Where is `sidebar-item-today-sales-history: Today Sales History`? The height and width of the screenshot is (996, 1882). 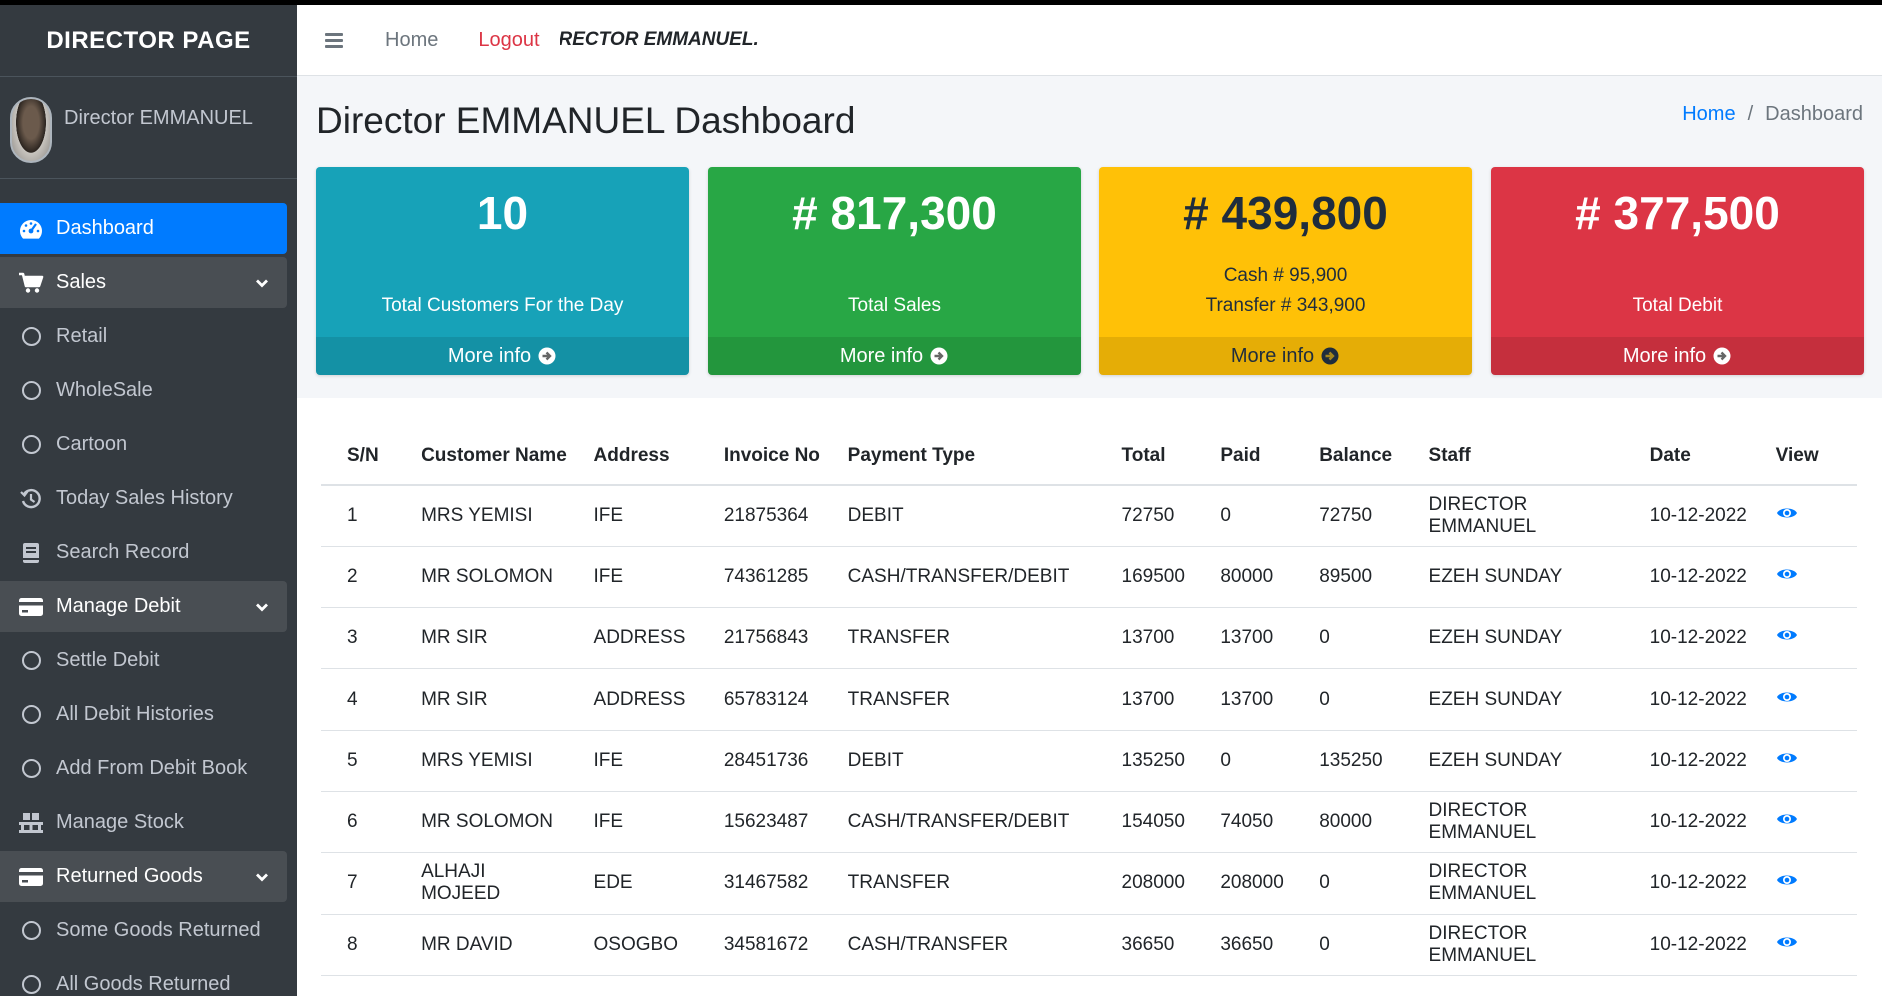 sidebar-item-today-sales-history: Today Sales History is located at coordinates (143, 498).